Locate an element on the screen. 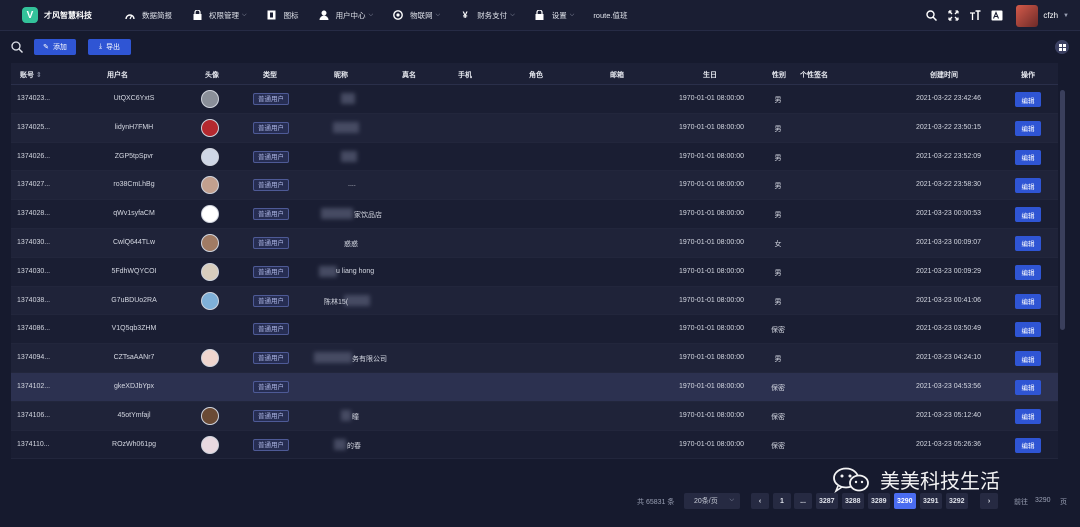 Image resolution: width=1080 pixels, height=527 pixels. page-button: 3291 is located at coordinates (931, 501).